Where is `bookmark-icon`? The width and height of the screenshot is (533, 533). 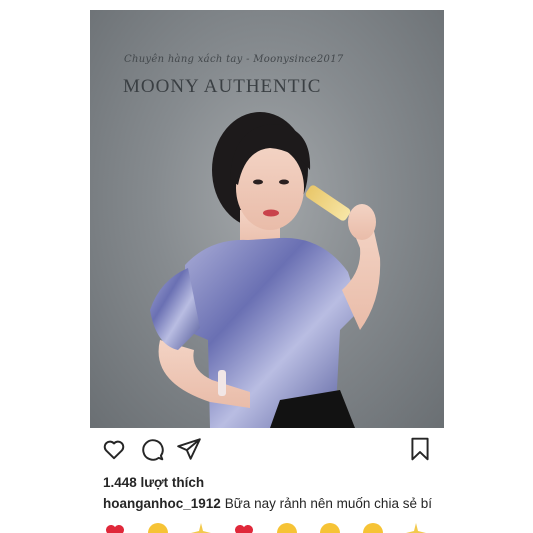
bookmark-icon is located at coordinates (421, 450).